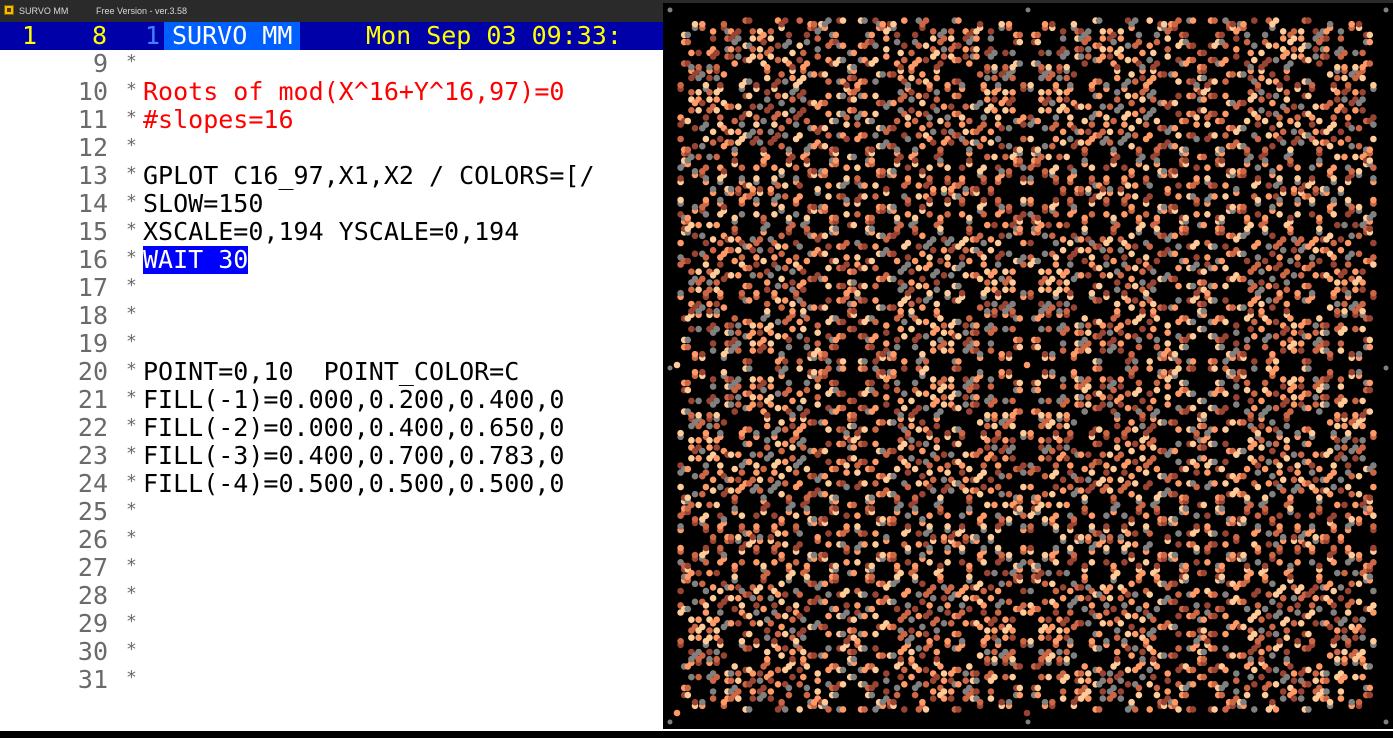 The height and width of the screenshot is (738, 1393). Describe the element at coordinates (332, 624) in the screenshot. I see `edit-line: 29 *` at that location.